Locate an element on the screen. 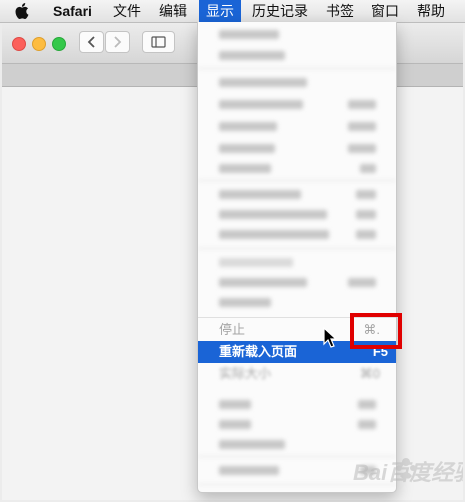 The image size is (465, 502). menu-bookmarks: 书签 is located at coordinates (340, 11).